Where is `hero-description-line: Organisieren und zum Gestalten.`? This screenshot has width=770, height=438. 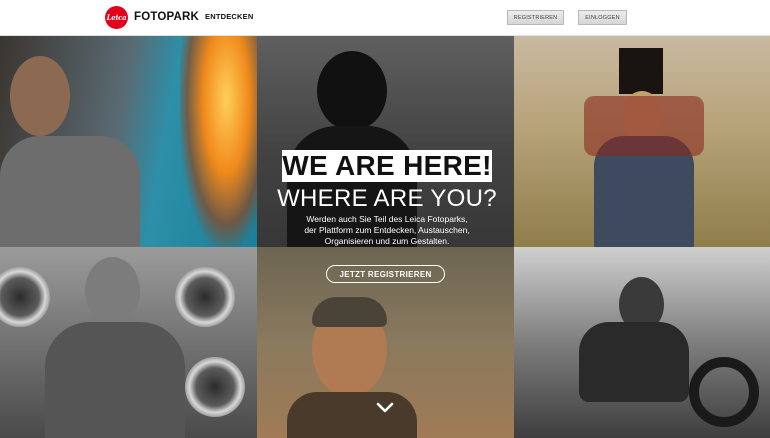 hero-description-line: Organisieren und zum Gestalten. is located at coordinates (387, 241).